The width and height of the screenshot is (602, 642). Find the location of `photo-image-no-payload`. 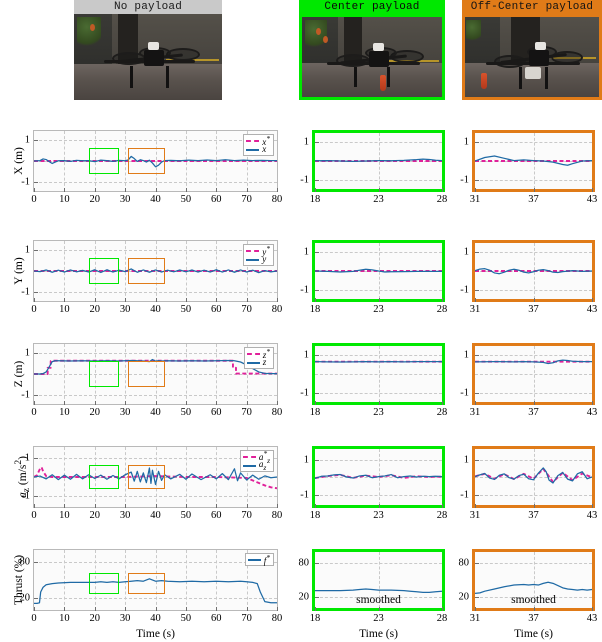

photo-image-no-payload is located at coordinates (148, 57).